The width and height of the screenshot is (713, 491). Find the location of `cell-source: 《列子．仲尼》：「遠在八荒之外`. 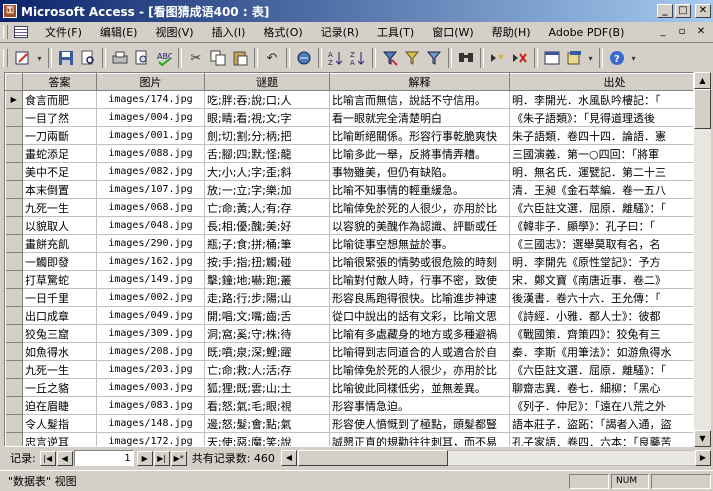

cell-source: 《列子．仲尼》：「遠在八荒之外 is located at coordinates (601, 405).